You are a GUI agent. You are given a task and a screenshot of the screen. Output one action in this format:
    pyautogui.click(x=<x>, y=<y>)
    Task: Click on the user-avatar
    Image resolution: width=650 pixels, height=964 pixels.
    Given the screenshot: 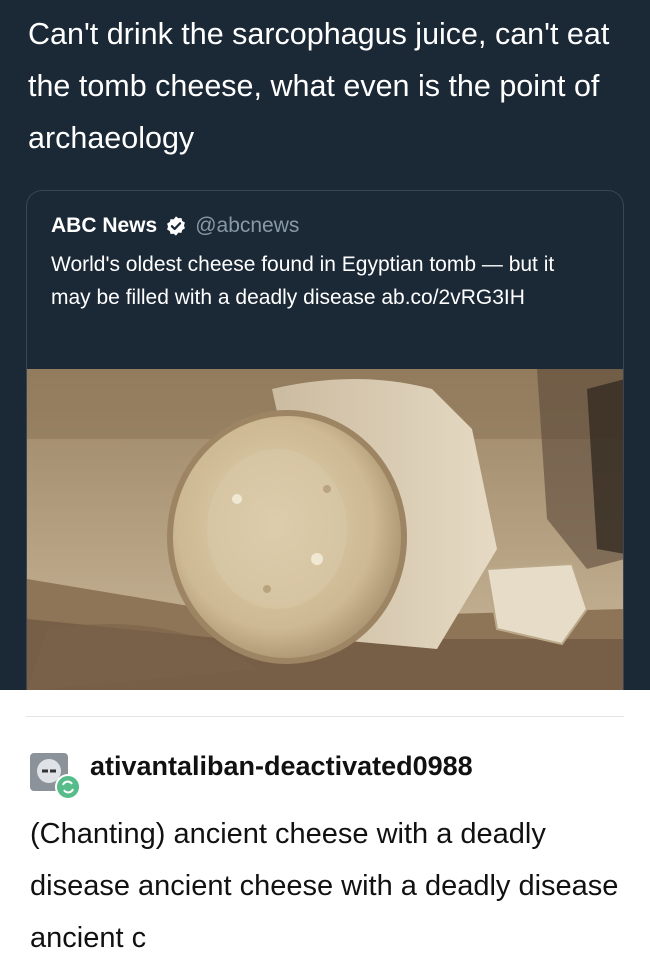 What is the action you would take?
    pyautogui.click(x=56, y=777)
    